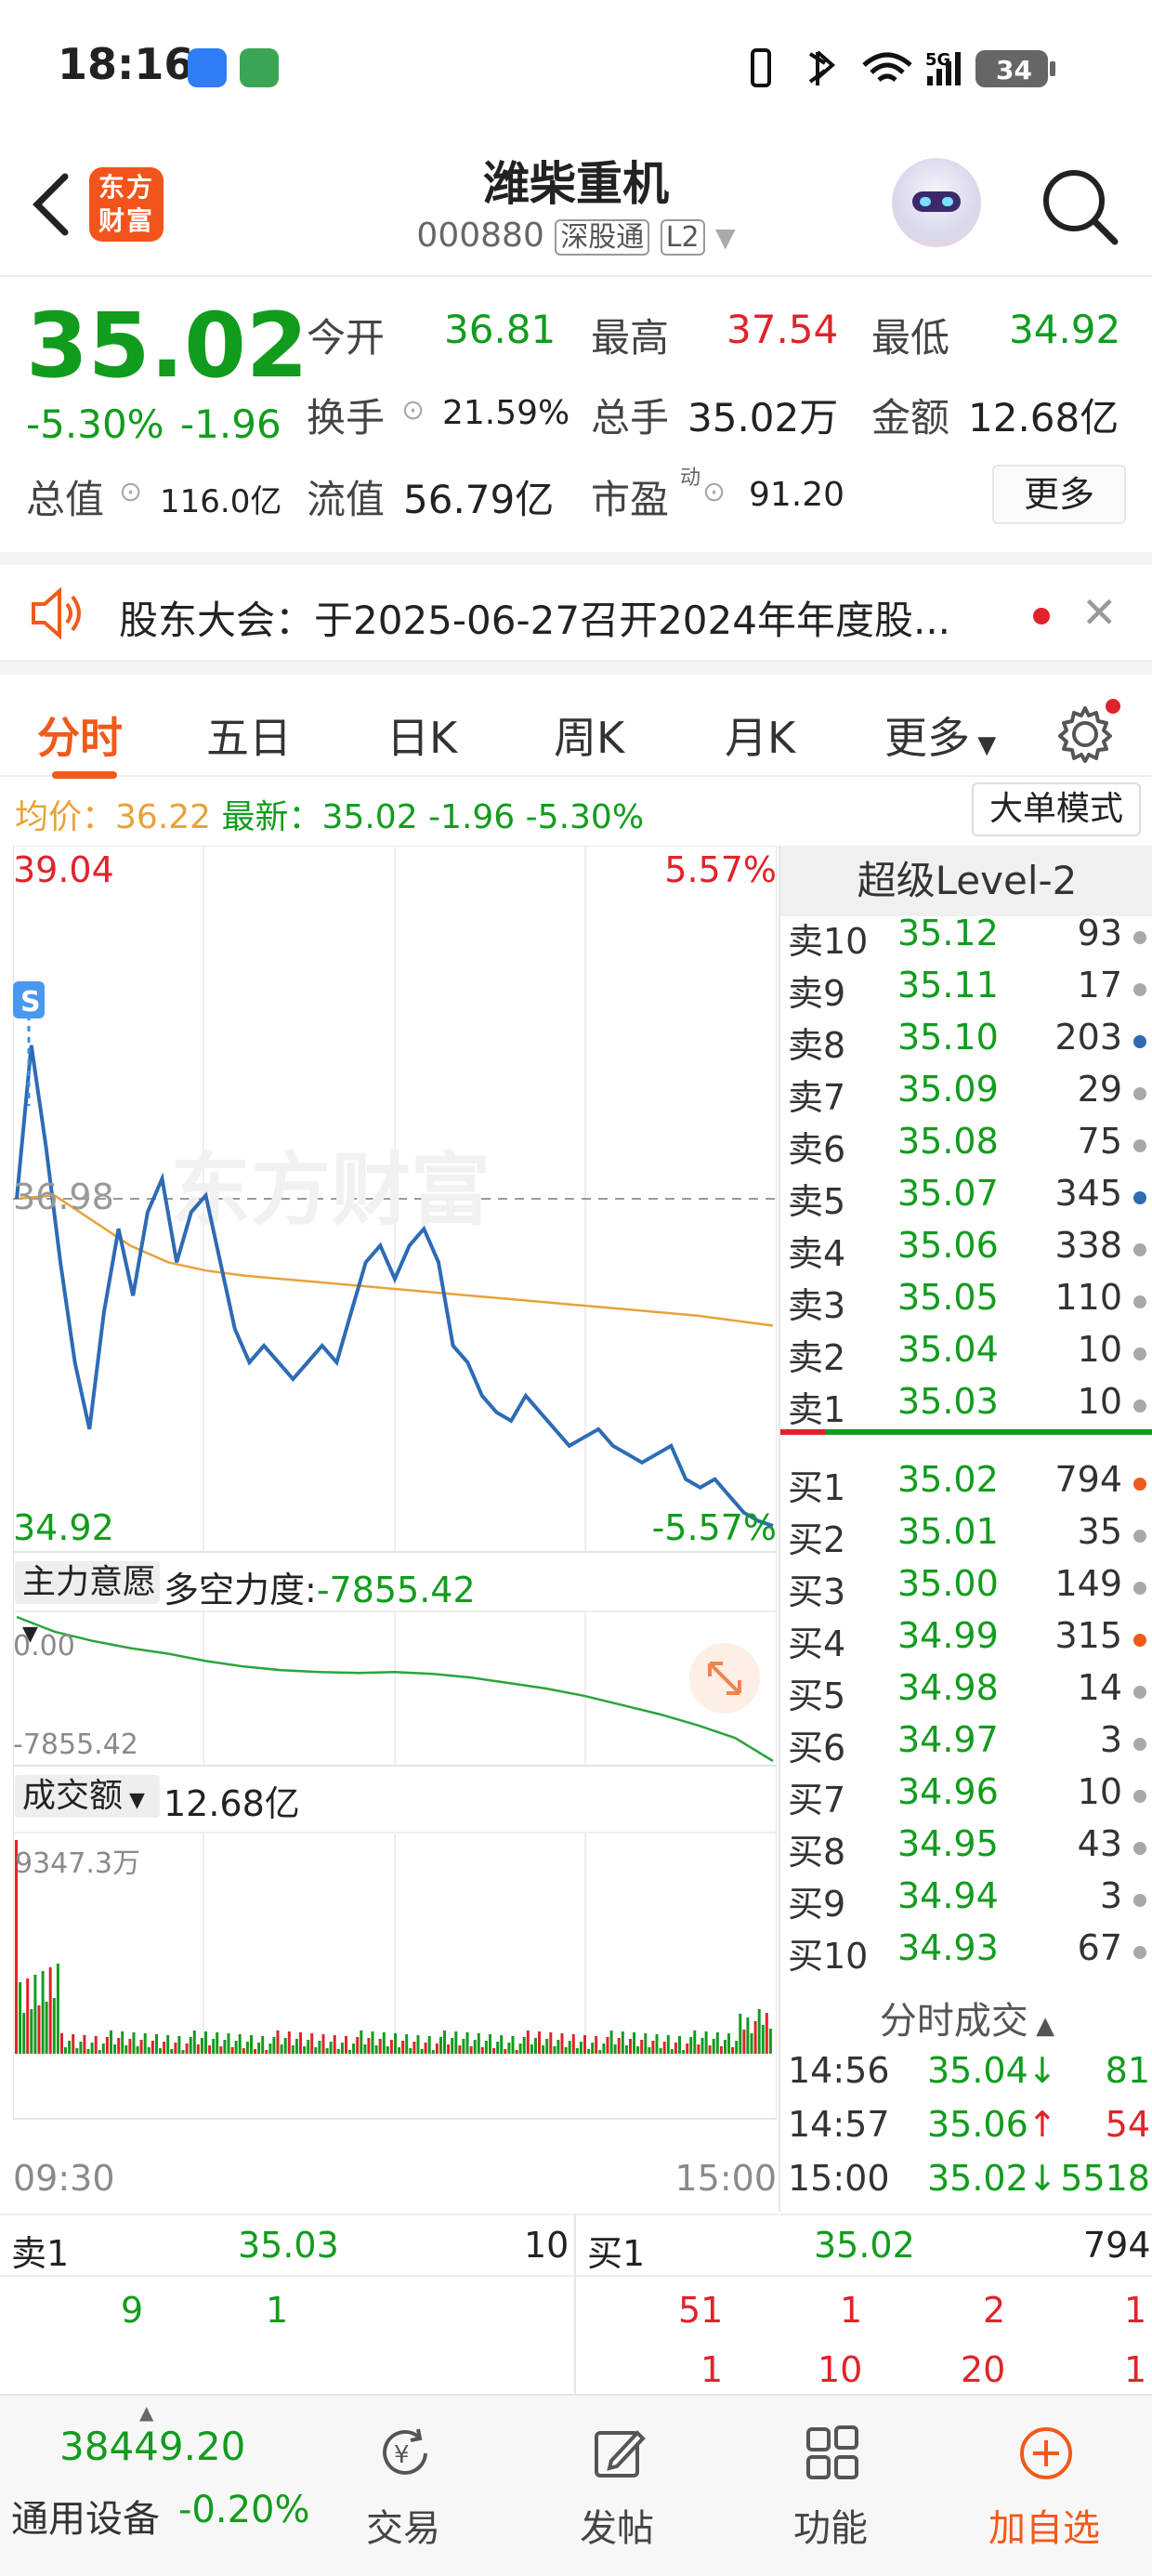  What do you see at coordinates (1099, 612) in the screenshot?
I see `close-icon: ✕` at bounding box center [1099, 612].